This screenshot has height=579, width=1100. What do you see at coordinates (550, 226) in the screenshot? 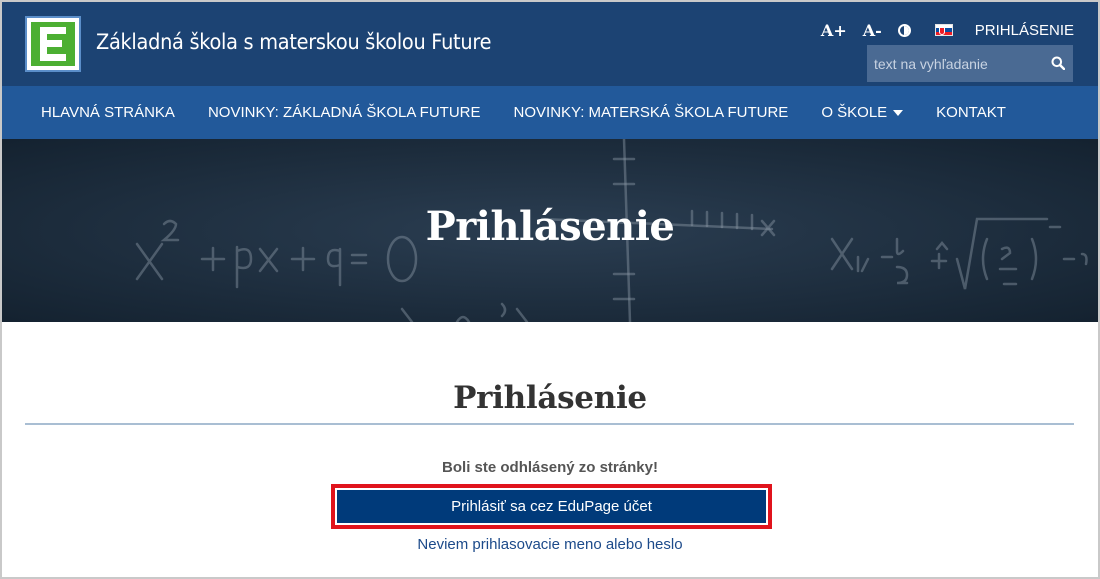
I see `hero-title: Prihlásenie` at bounding box center [550, 226].